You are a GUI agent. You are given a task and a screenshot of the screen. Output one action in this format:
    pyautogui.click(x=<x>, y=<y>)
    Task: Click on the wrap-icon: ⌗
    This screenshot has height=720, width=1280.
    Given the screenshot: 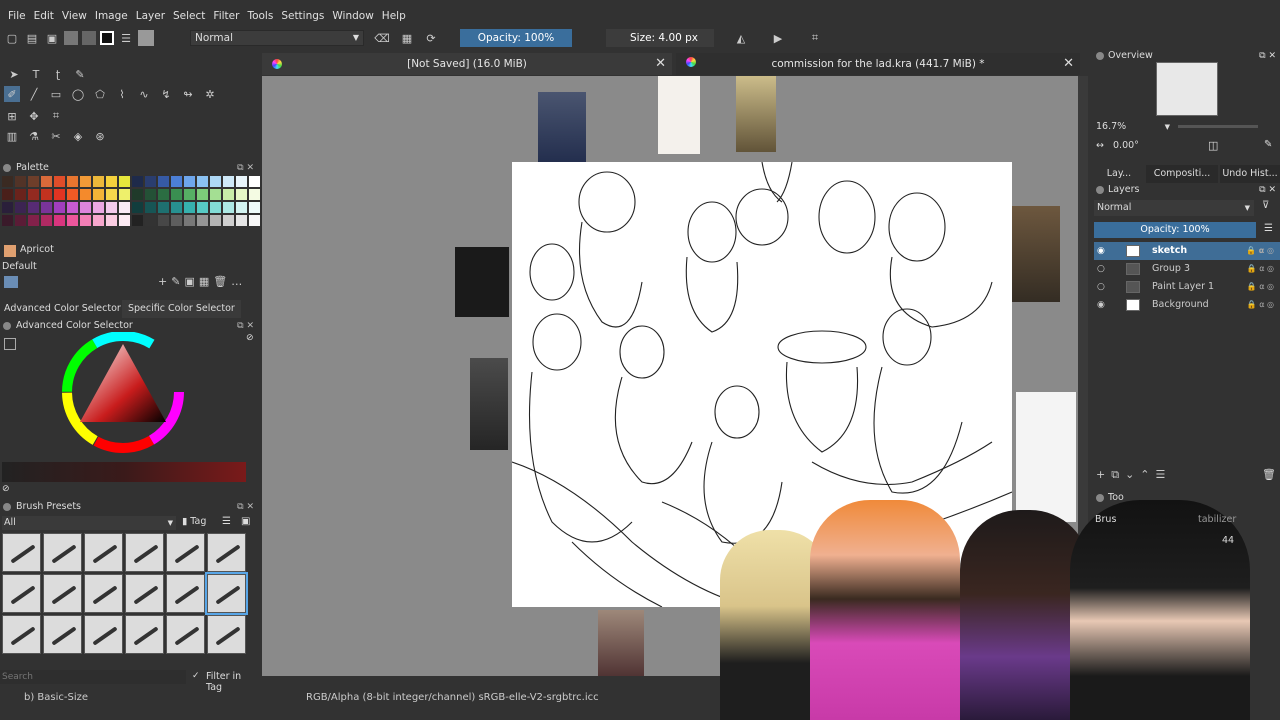 What is the action you would take?
    pyautogui.click(x=815, y=38)
    